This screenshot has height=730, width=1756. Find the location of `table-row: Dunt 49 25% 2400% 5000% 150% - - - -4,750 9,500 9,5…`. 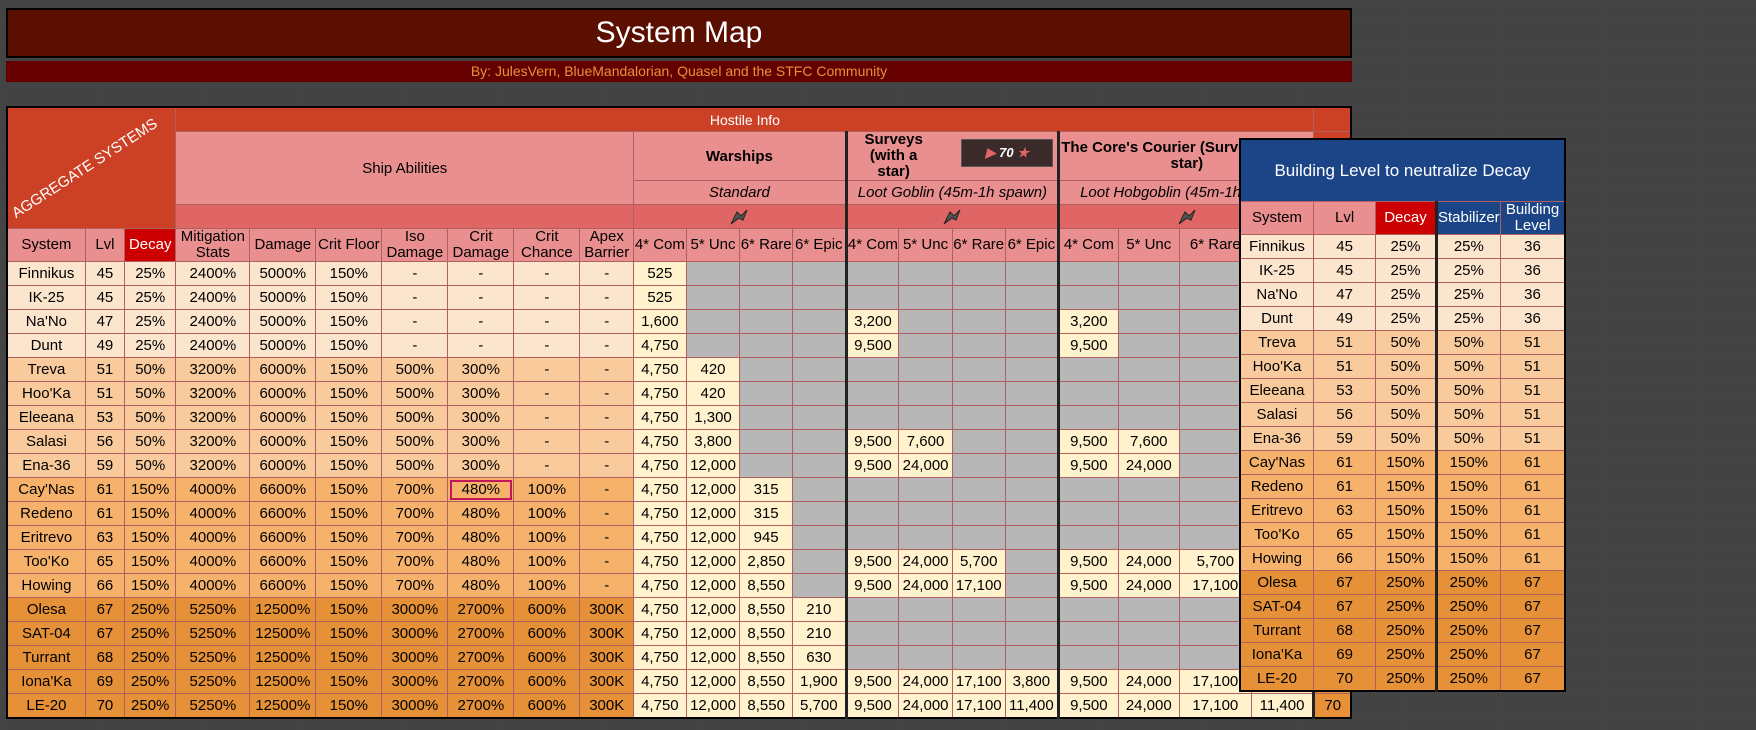

table-row: Dunt 49 25% 2400% 5000% 150% - - - -4,750 9,500 9,5… is located at coordinates (679, 345).